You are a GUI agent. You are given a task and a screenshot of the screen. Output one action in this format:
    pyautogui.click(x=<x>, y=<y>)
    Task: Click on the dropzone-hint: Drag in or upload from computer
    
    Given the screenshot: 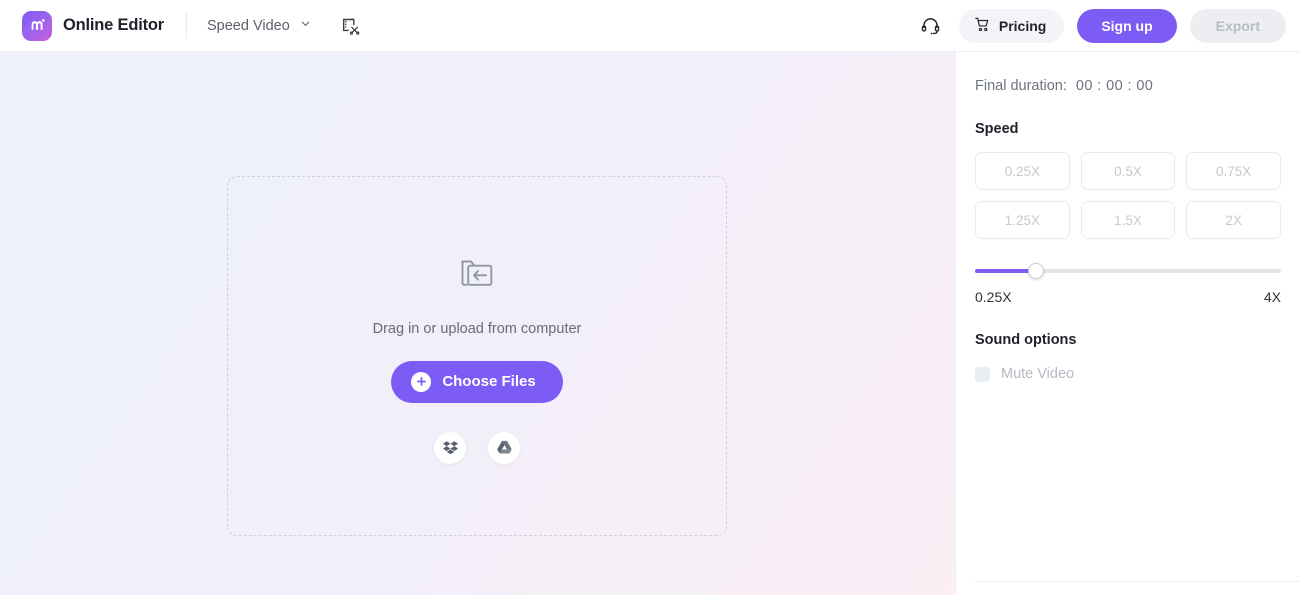 What is the action you would take?
    pyautogui.click(x=477, y=328)
    